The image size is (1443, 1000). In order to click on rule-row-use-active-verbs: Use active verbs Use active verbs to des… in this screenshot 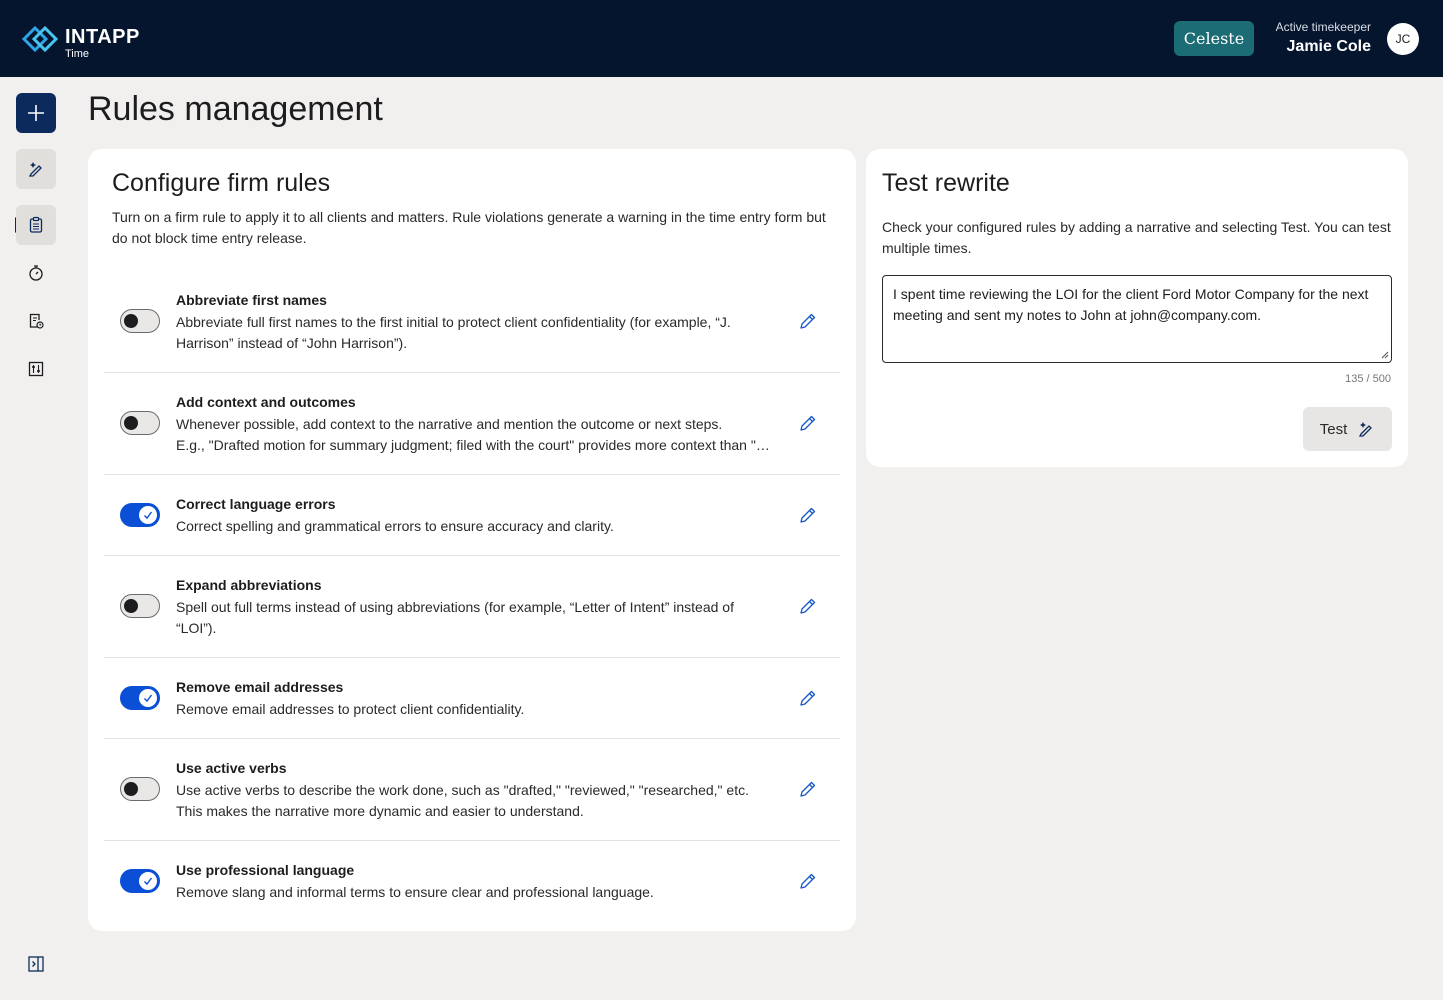, I will do `click(472, 790)`.